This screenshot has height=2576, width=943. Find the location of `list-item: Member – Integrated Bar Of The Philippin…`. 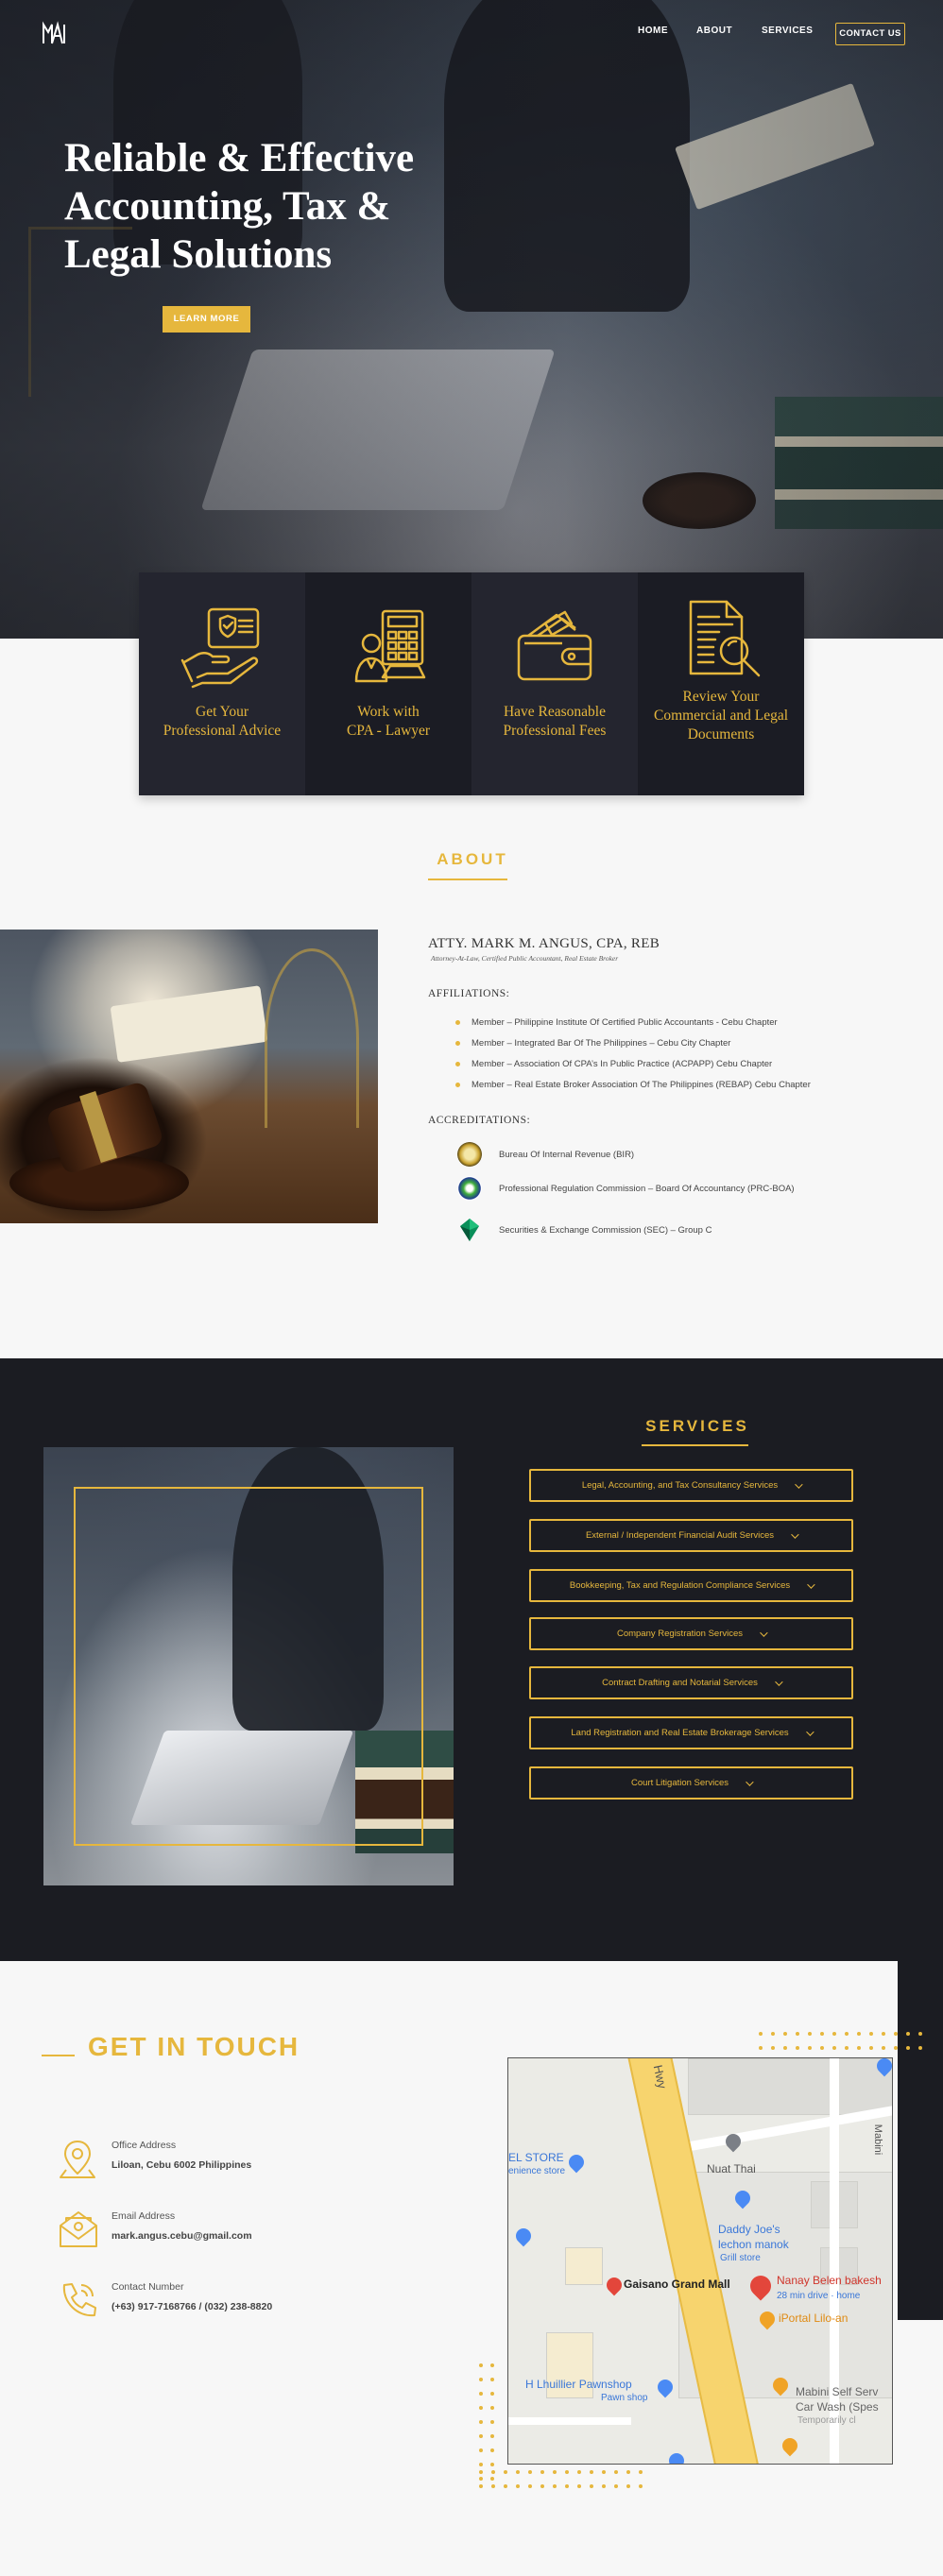

list-item: Member – Integrated Bar Of The Philippin… is located at coordinates (633, 1047).